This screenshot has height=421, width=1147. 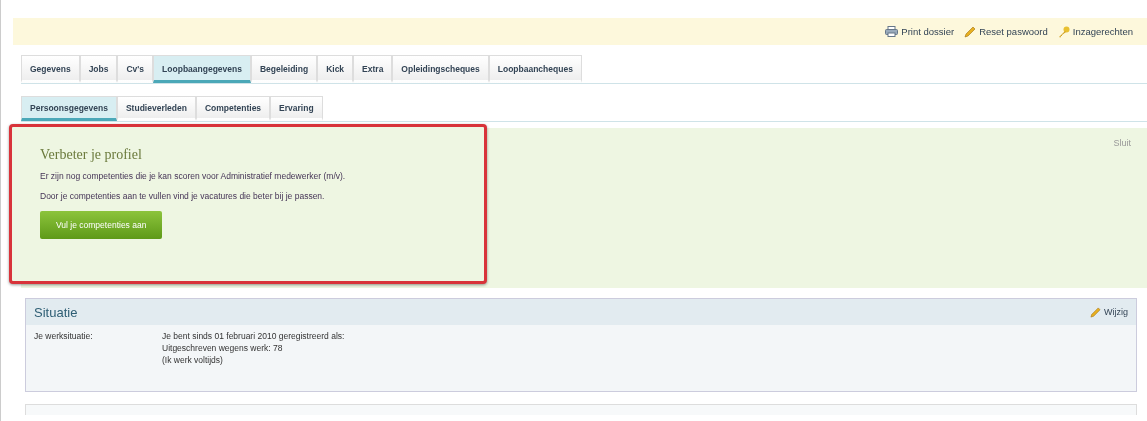 What do you see at coordinates (183, 196) in the screenshot?
I see `notice-text: Door je competenties aan te vullen vind je vacatures die beter bij je passen.` at bounding box center [183, 196].